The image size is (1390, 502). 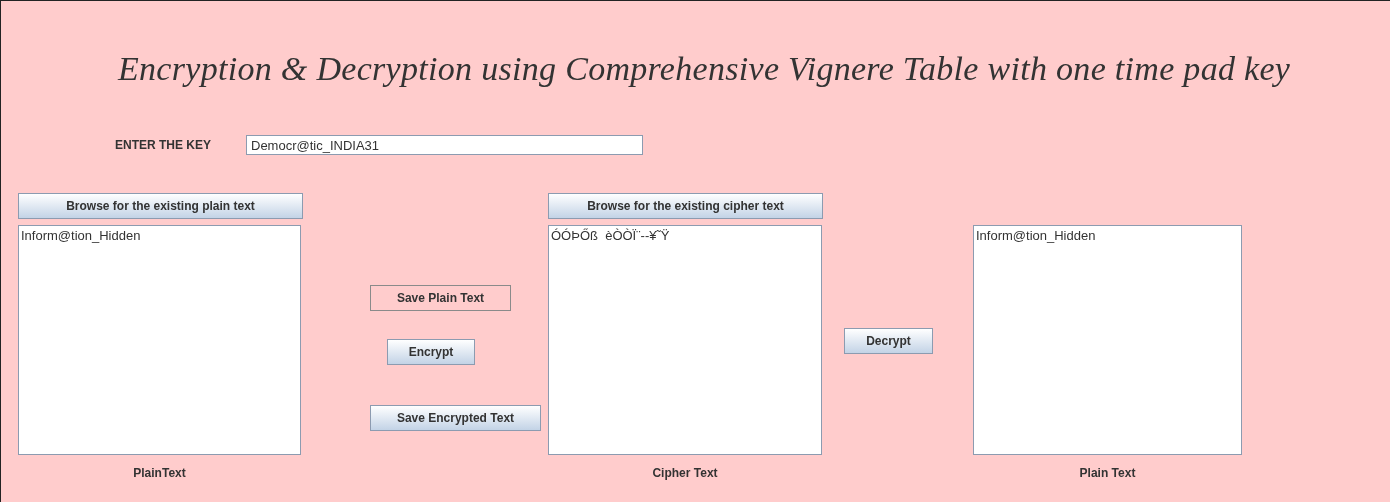 I want to click on panel-caption: Cipher Text, so click(x=685, y=473).